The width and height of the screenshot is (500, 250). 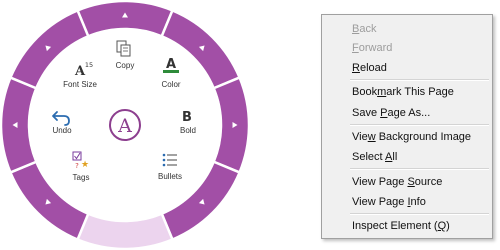 What do you see at coordinates (171, 64) in the screenshot?
I see `svg-text: A` at bounding box center [171, 64].